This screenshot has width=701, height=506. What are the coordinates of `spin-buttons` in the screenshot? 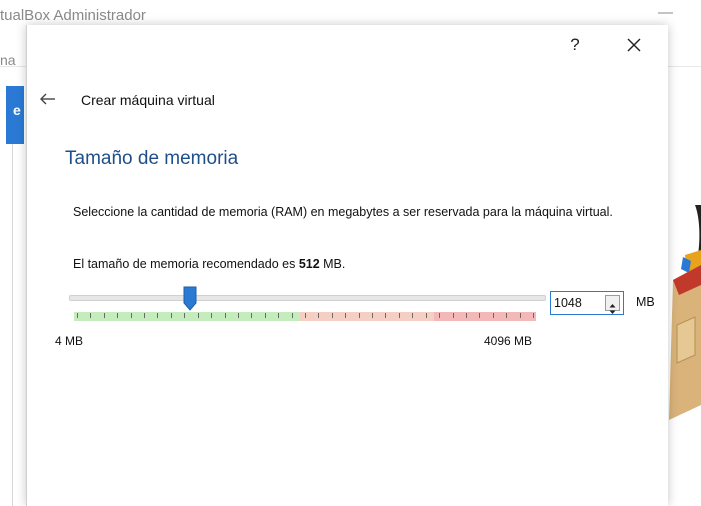 It's located at (612, 304).